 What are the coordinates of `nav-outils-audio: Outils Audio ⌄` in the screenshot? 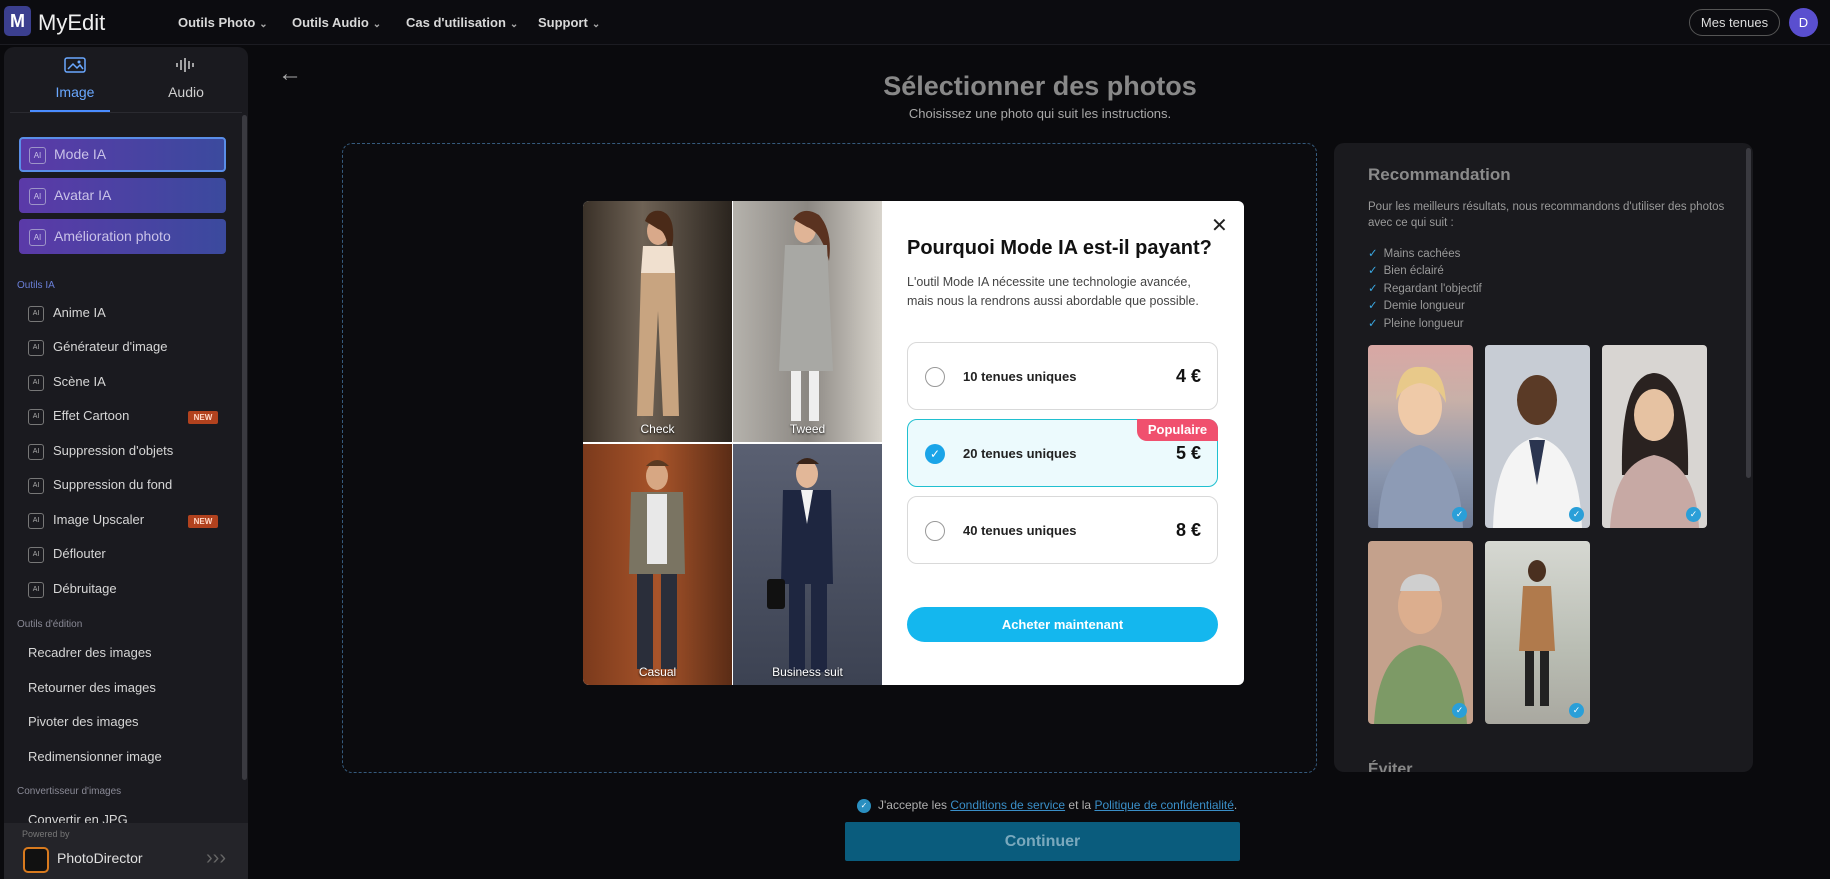 It's located at (336, 22).